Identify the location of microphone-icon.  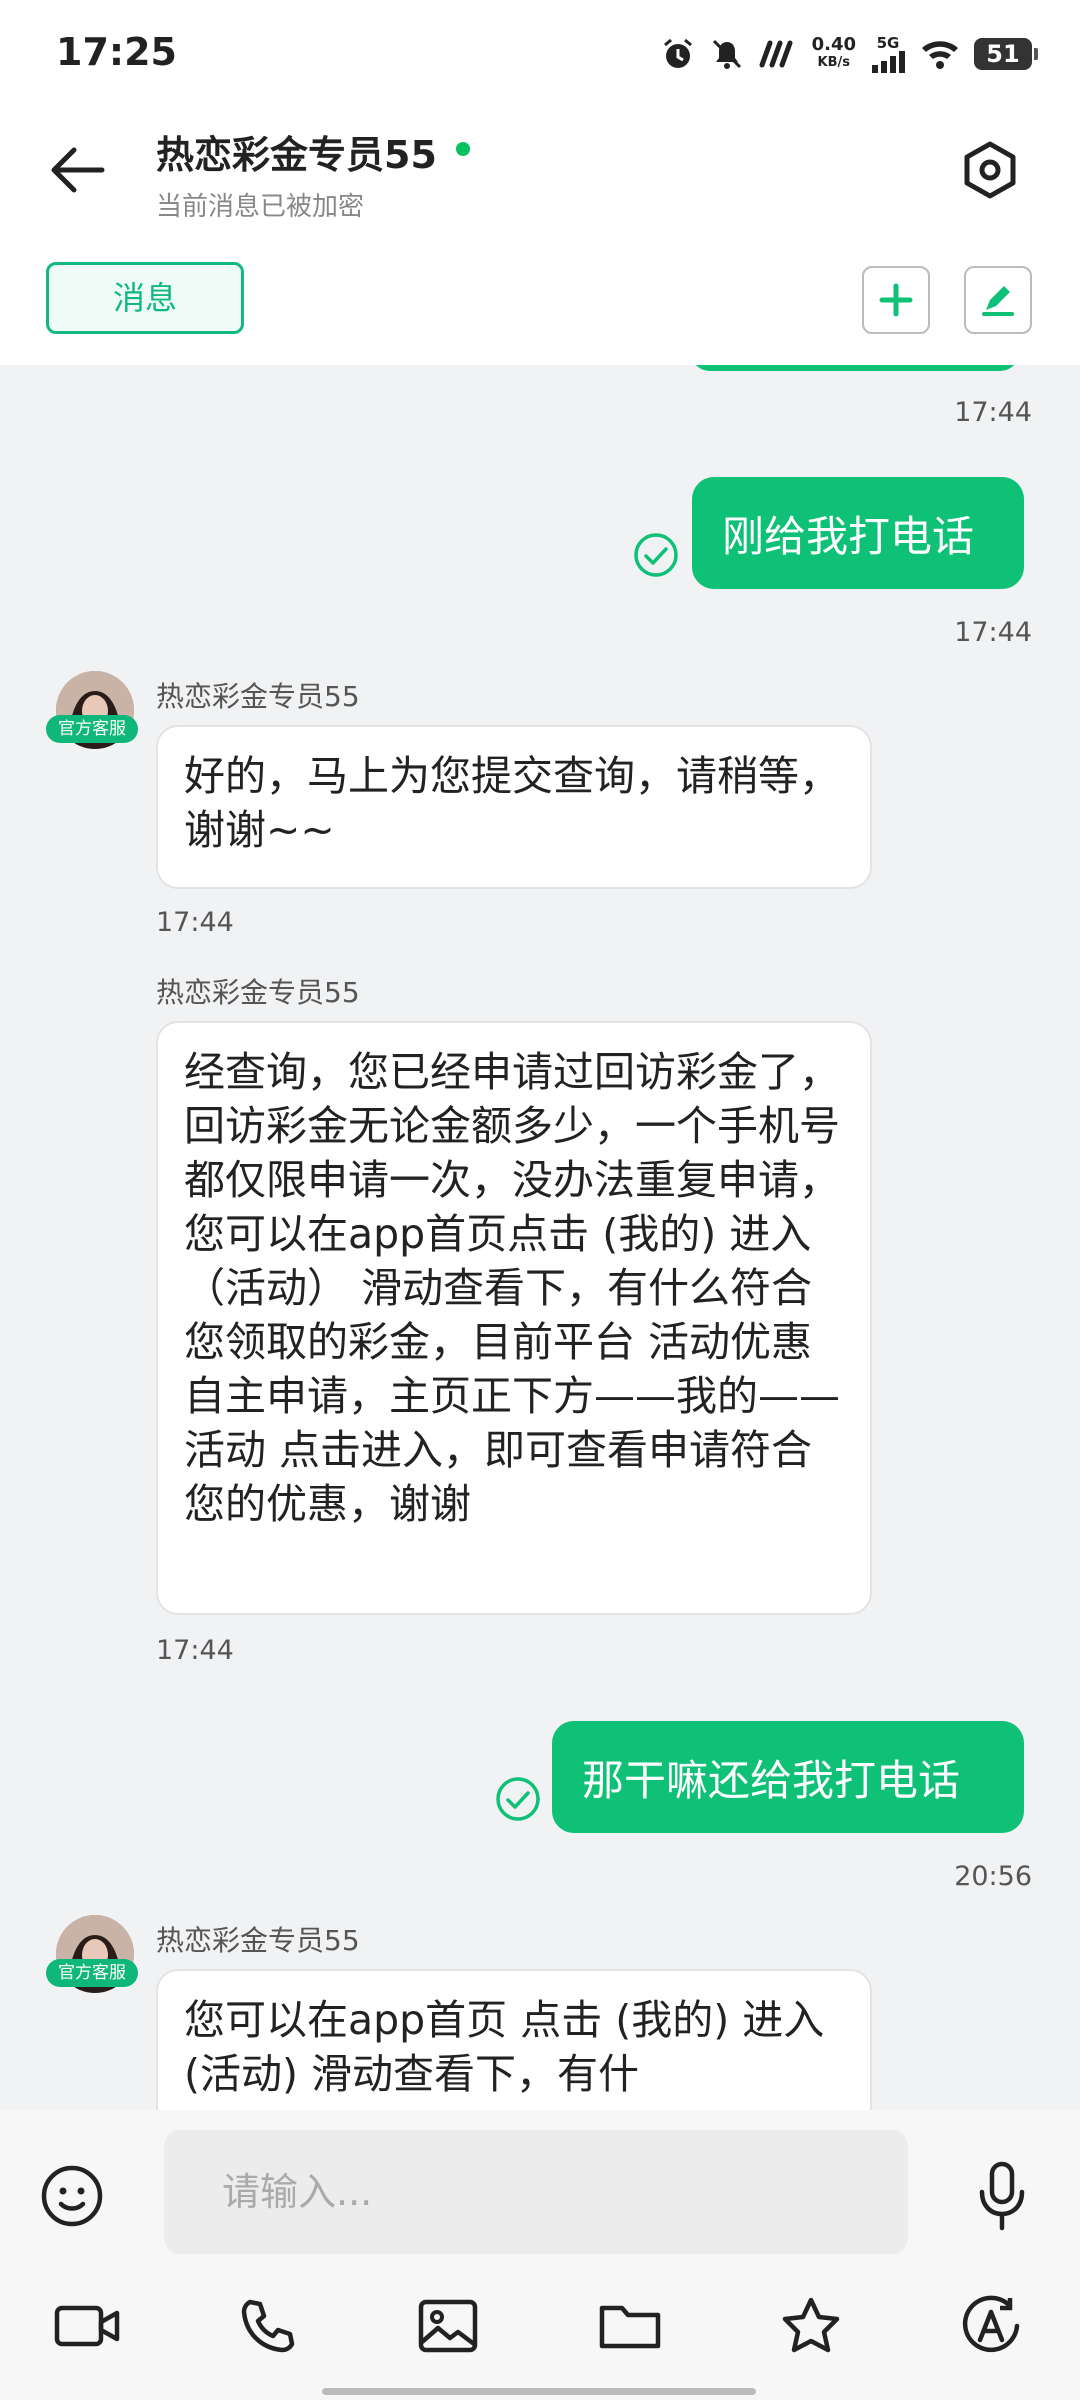
(1002, 2196).